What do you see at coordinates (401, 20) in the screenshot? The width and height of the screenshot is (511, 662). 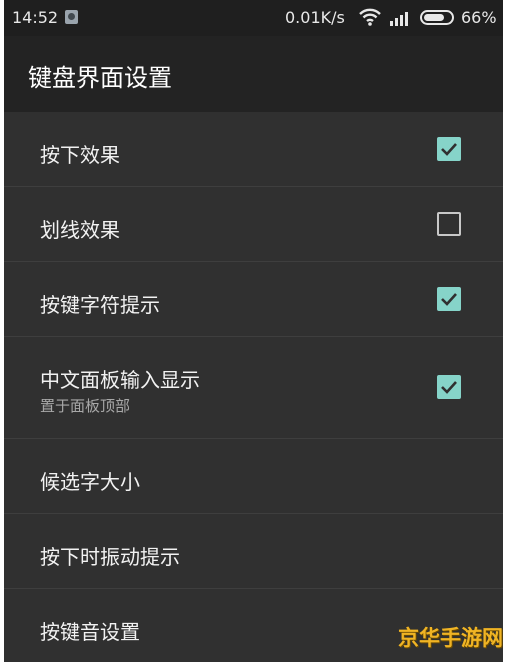 I see `signal-icon` at bounding box center [401, 20].